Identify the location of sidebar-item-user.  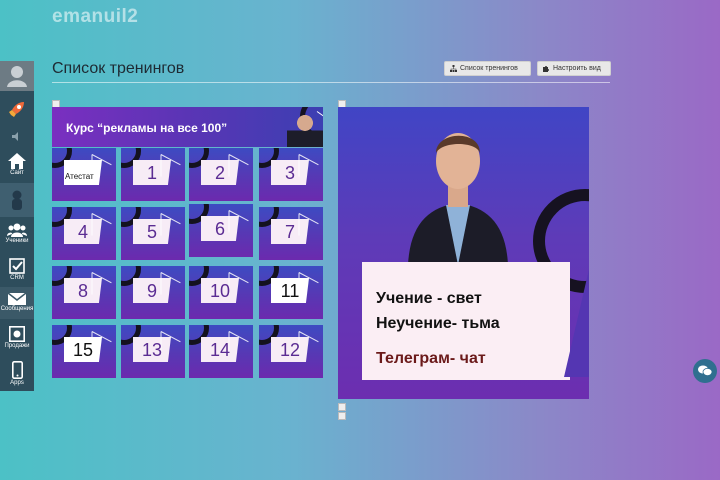
(17, 200).